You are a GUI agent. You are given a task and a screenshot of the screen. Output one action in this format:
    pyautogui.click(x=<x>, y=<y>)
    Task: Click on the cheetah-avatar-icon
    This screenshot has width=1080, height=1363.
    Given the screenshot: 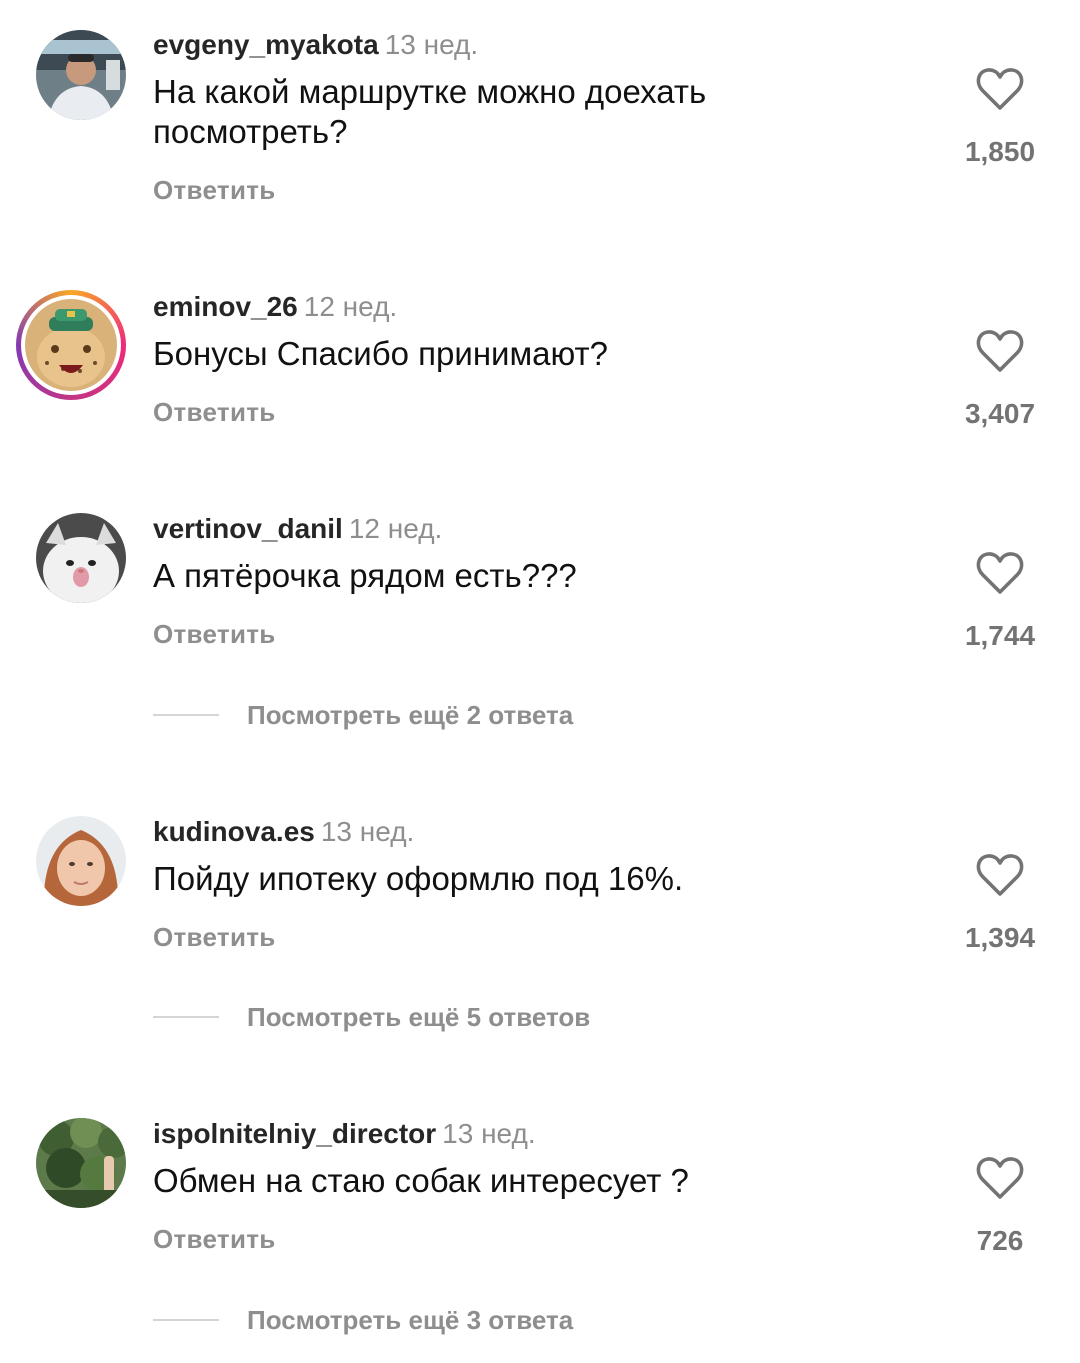 What is the action you would take?
    pyautogui.click(x=71, y=345)
    